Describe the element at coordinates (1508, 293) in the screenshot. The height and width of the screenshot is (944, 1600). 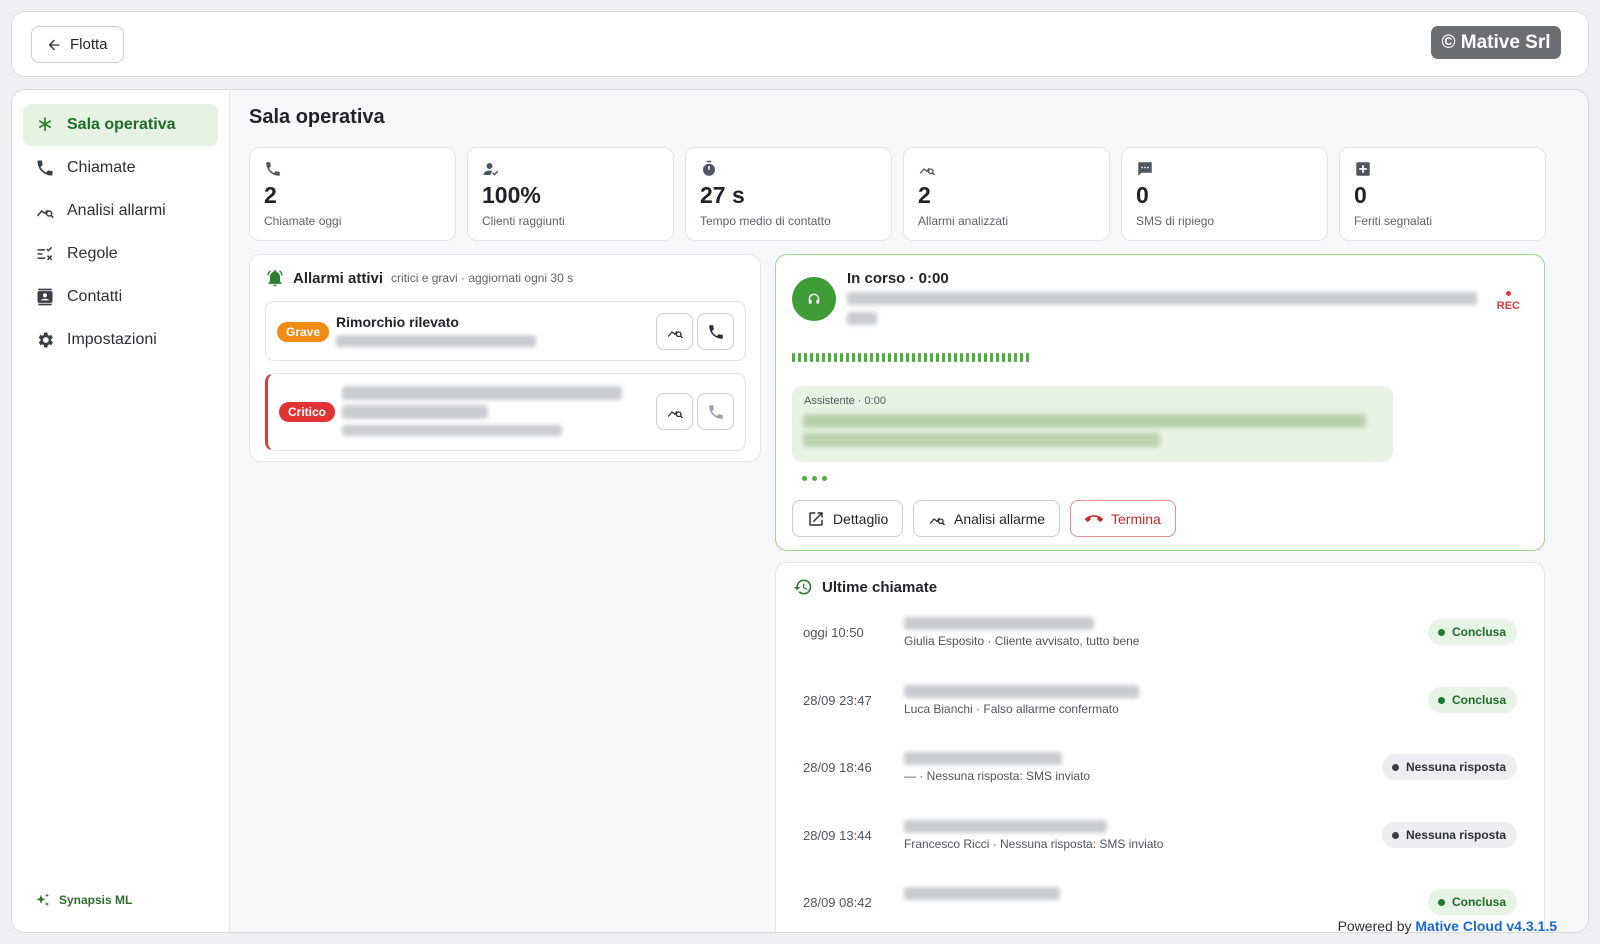
I see `rec-dot` at that location.